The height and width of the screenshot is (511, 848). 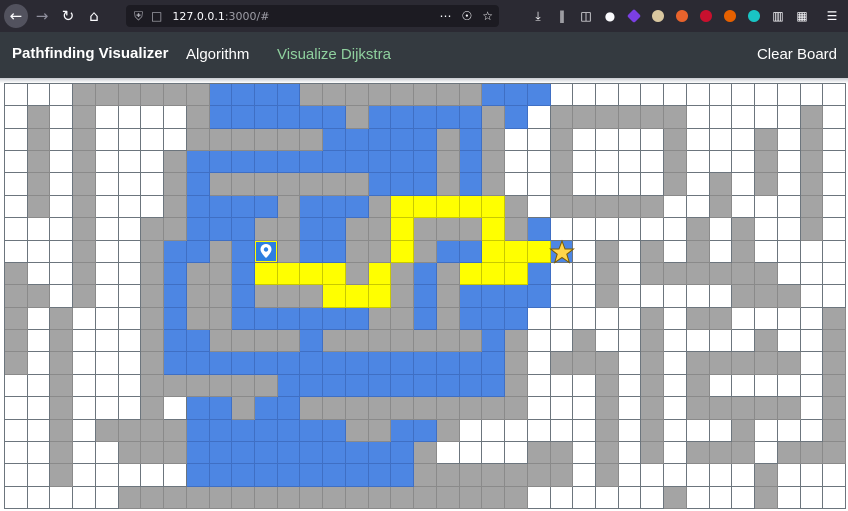 I want to click on pocket-icon: ☉, so click(x=466, y=16).